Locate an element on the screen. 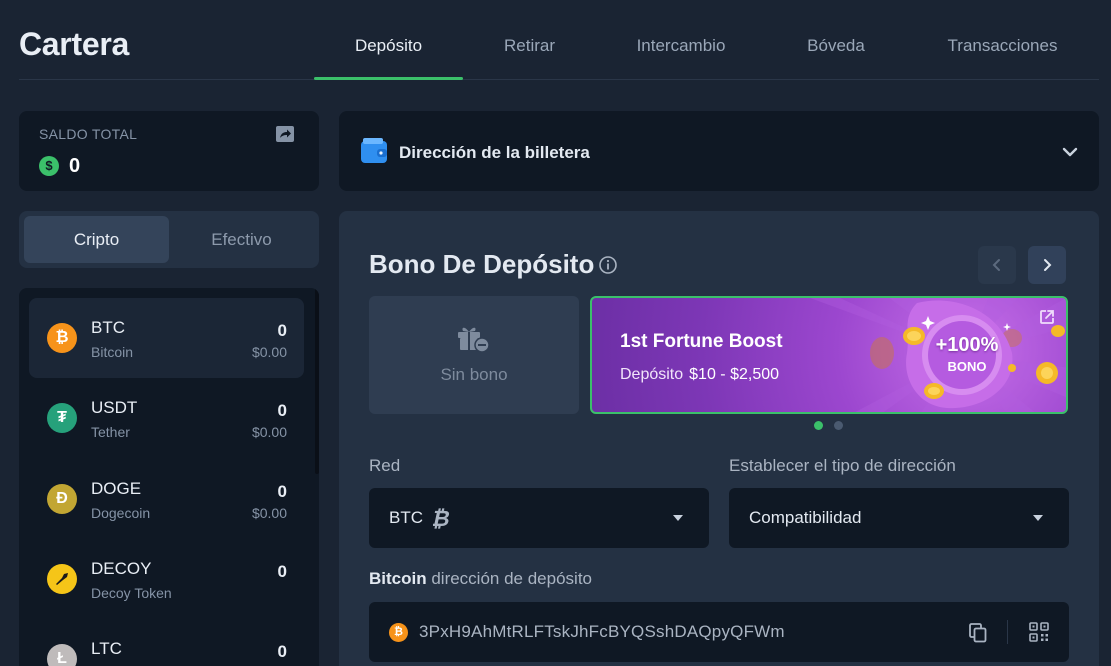 This screenshot has width=1111, height=666. balance-label: SALDO TOTAL is located at coordinates (88, 134).